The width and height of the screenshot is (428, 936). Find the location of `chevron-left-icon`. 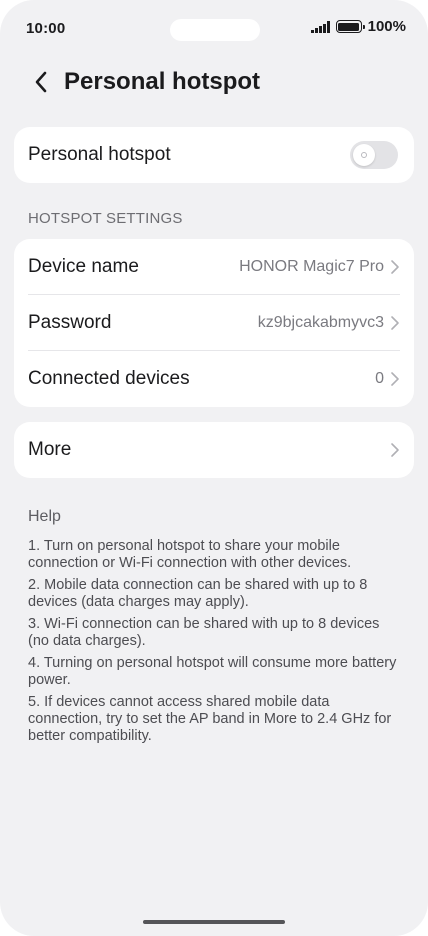

chevron-left-icon is located at coordinates (41, 82).